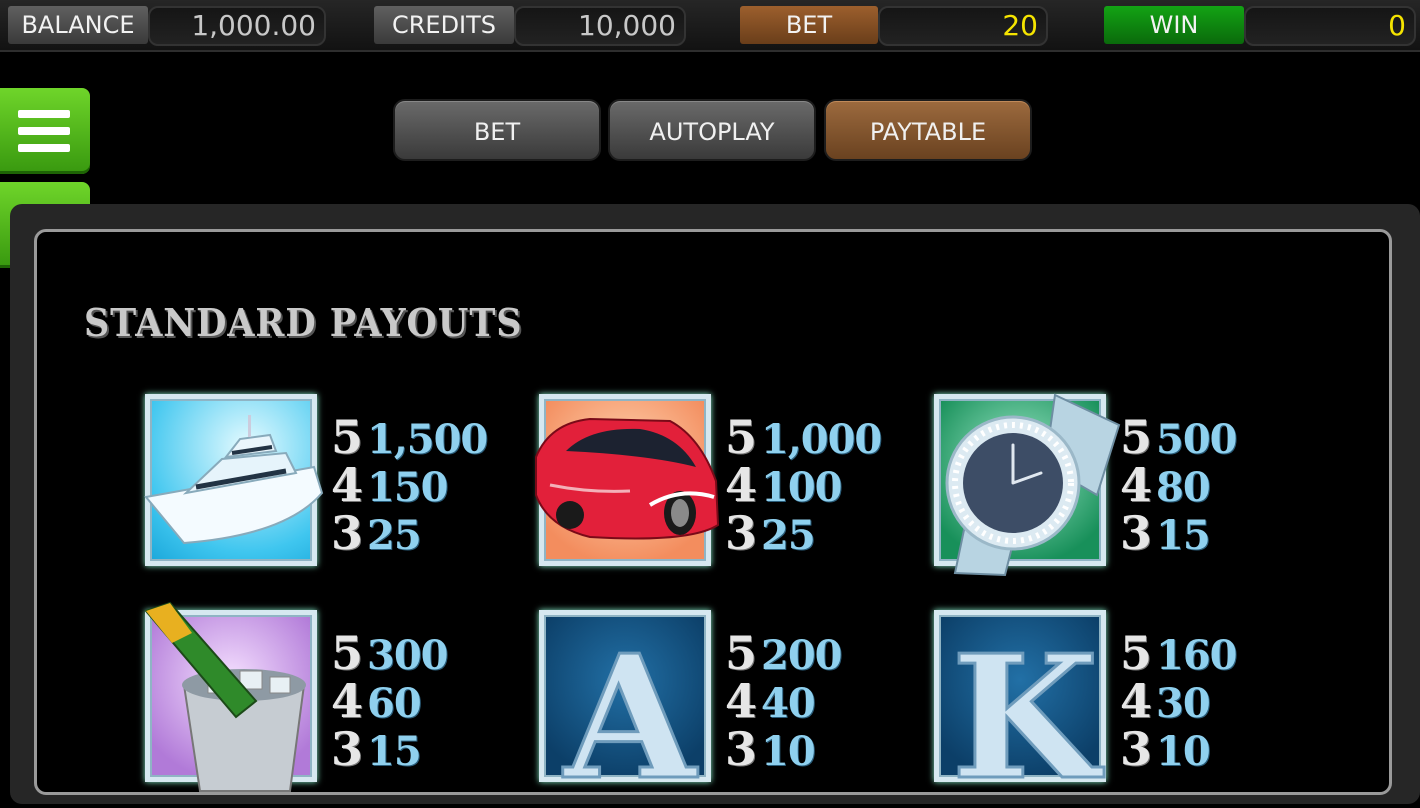 The width and height of the screenshot is (1420, 808). What do you see at coordinates (1165, 485) in the screenshot?
I see `payout-line: 480` at bounding box center [1165, 485].